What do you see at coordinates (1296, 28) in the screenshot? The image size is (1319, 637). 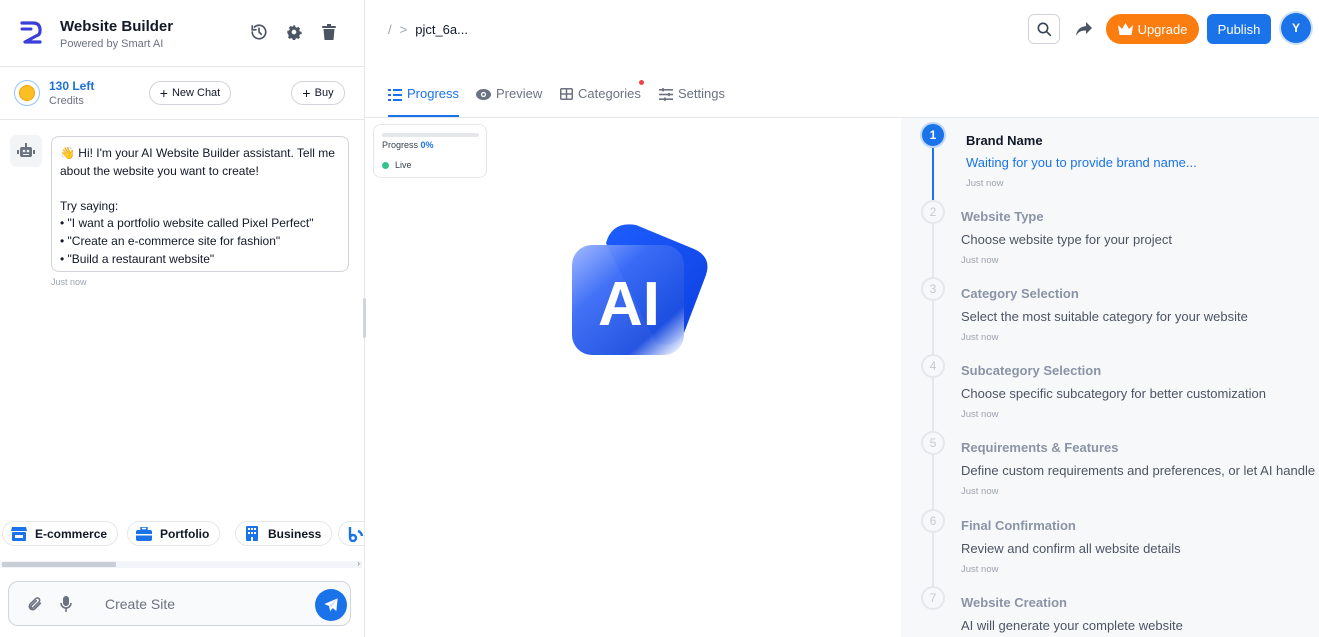 I see `user-avatar: Y` at bounding box center [1296, 28].